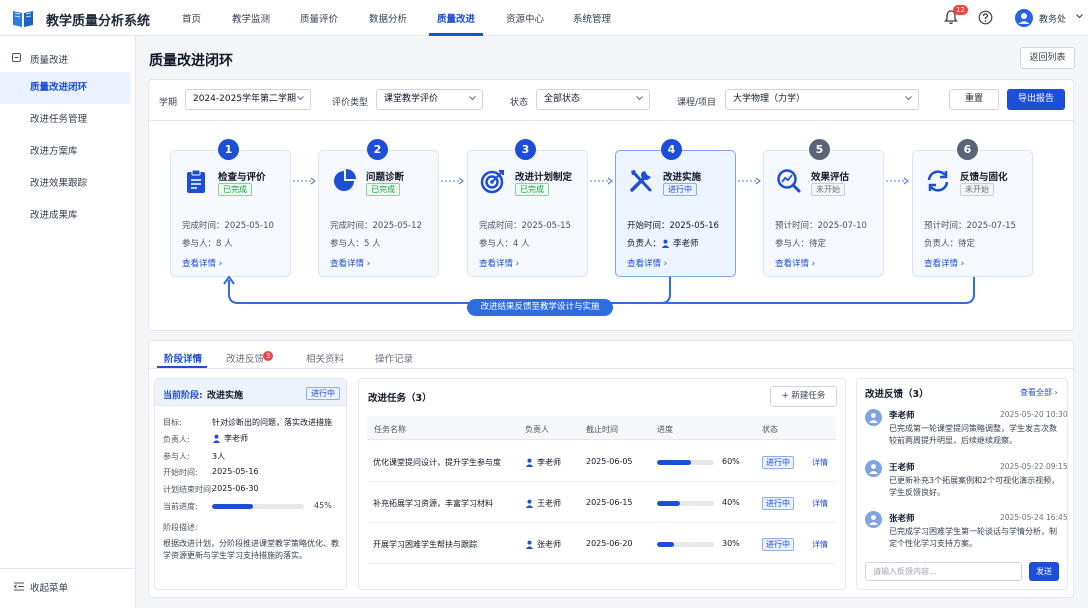 Image resolution: width=1088 pixels, height=608 pixels. What do you see at coordinates (183, 358) in the screenshot?
I see `tab-stage-details: 阶段详情` at bounding box center [183, 358].